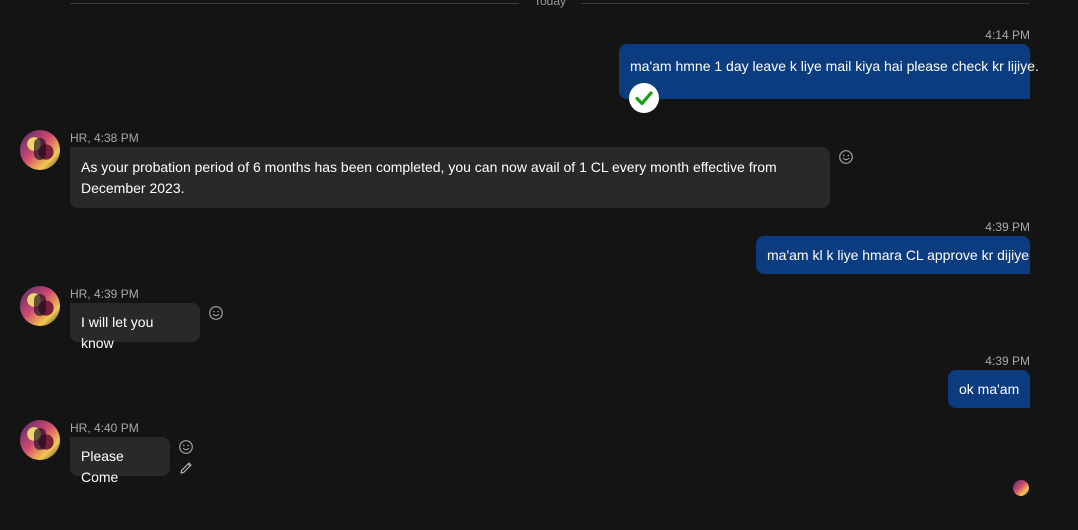 The image size is (1078, 530). What do you see at coordinates (117, 332) in the screenshot?
I see `message-text: I will let you know` at bounding box center [117, 332].